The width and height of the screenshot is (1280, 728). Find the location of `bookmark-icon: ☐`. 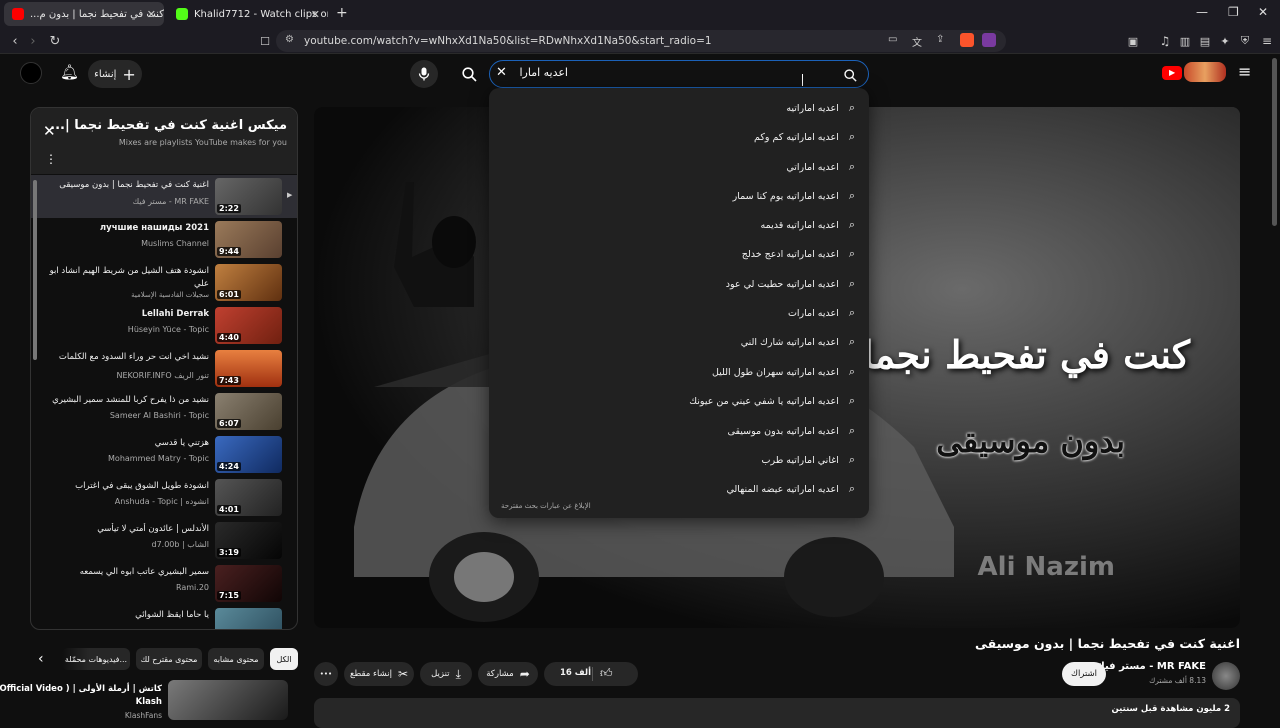

bookmark-icon: ☐ is located at coordinates (265, 41).